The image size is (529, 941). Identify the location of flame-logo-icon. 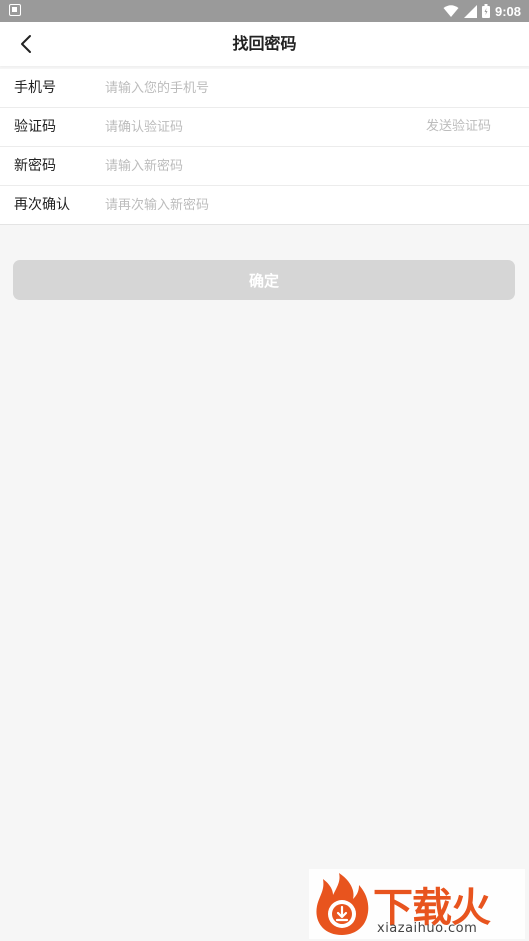
(342, 904).